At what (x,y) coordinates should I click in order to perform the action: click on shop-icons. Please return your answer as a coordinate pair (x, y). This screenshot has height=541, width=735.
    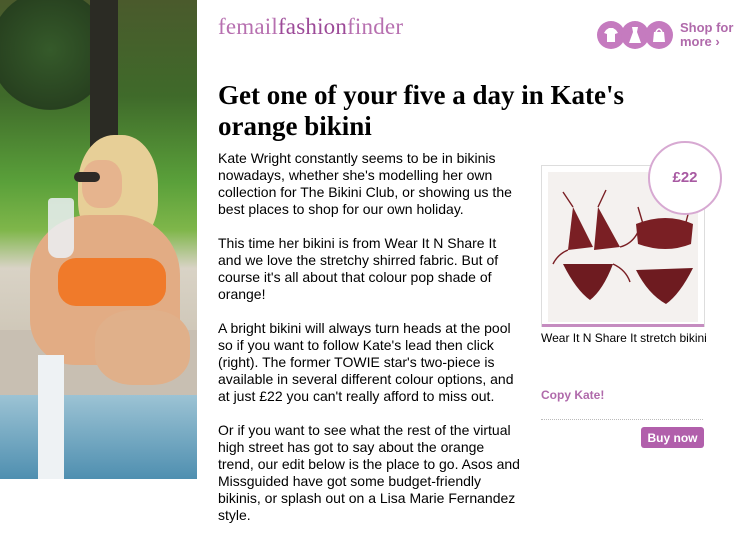
    Looking at the image, I should click on (635, 35).